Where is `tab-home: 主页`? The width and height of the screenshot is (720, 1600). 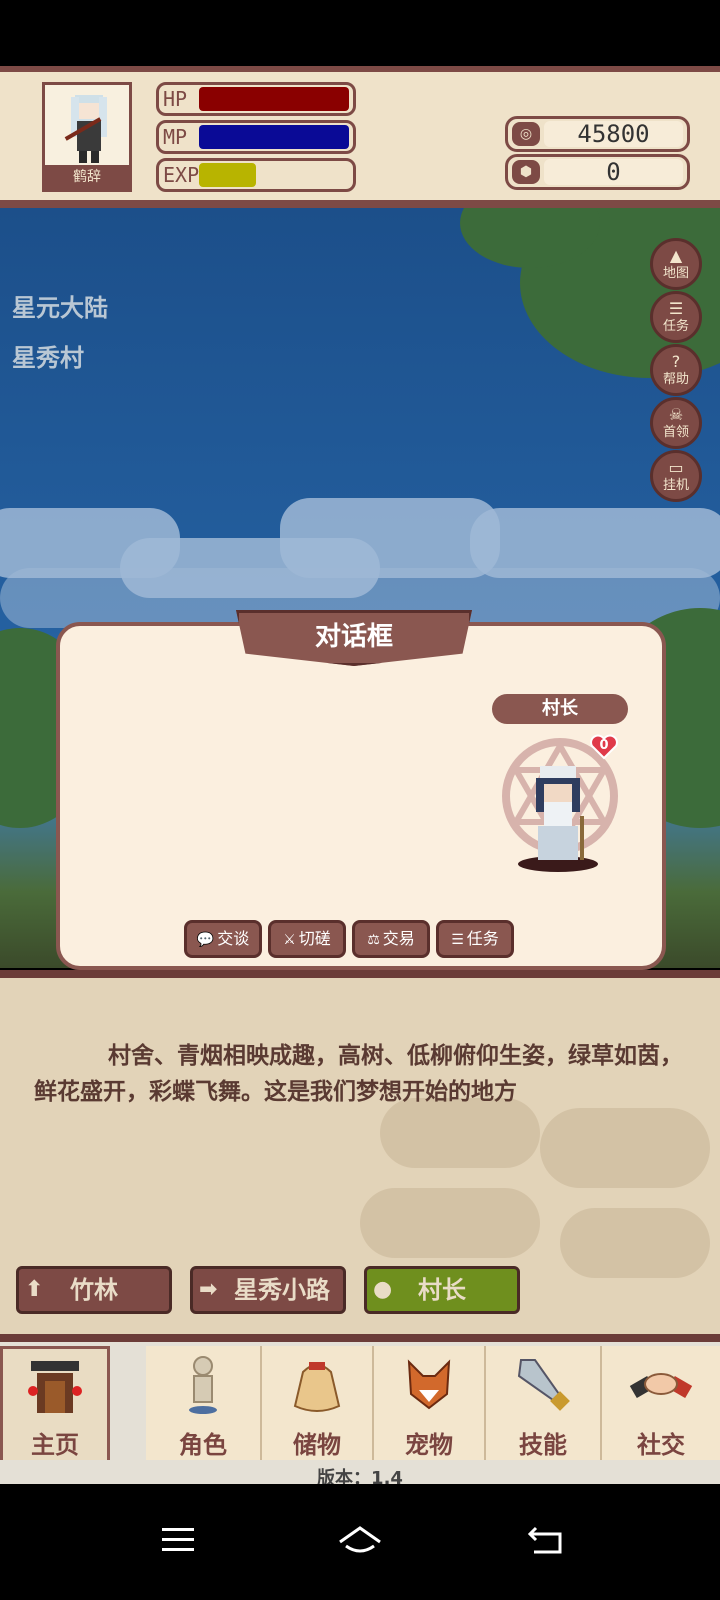 tab-home: 主页 is located at coordinates (55, 1403).